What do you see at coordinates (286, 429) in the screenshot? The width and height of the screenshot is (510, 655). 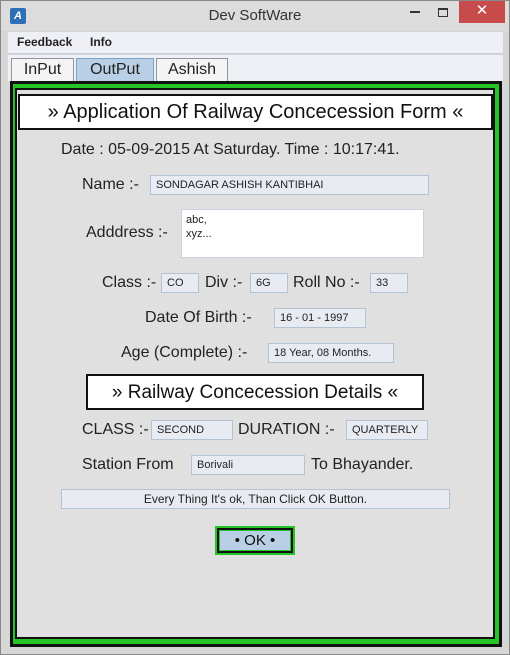 I see `duration-label: DURATION :-` at bounding box center [286, 429].